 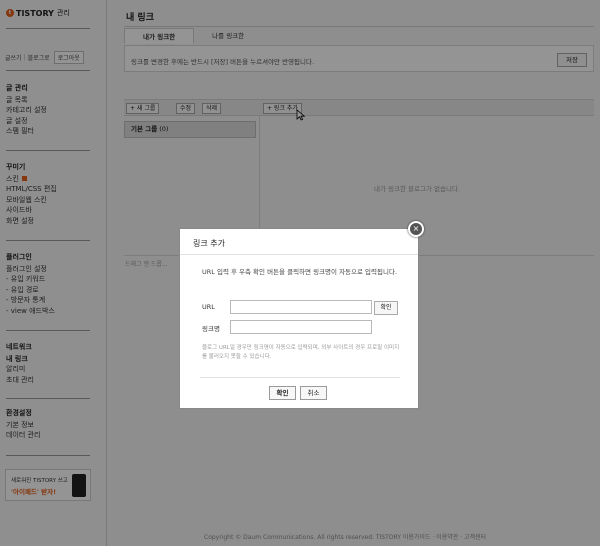 I want to click on url-input, so click(x=301, y=307).